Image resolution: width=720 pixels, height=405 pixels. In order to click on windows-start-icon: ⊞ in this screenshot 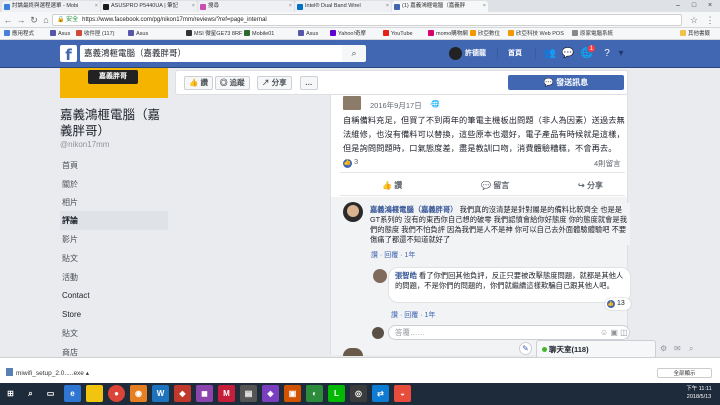, I will do `click(10, 393)`.